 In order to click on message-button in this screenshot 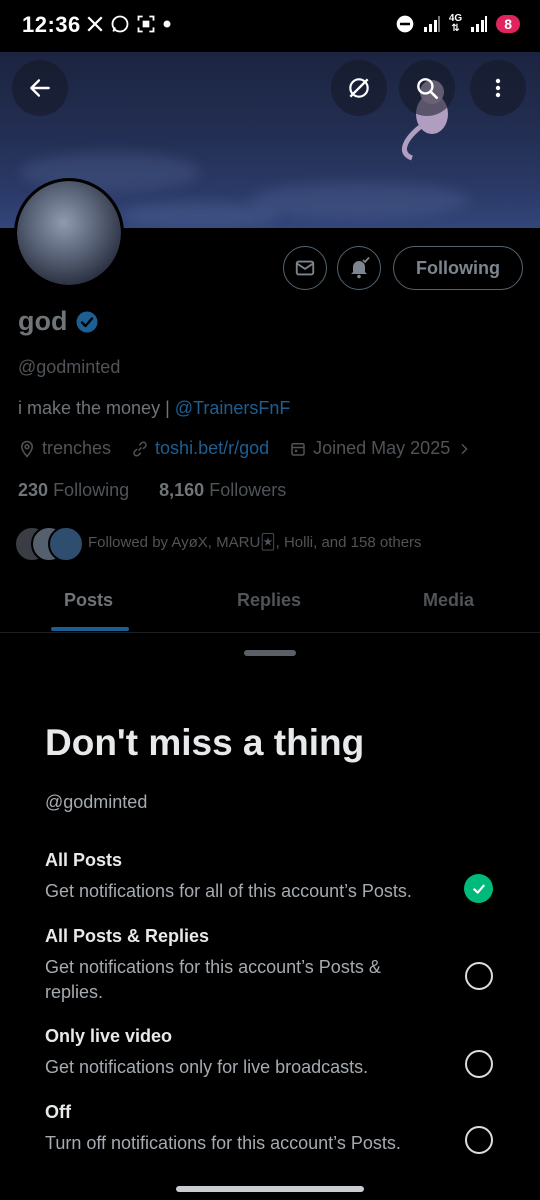, I will do `click(305, 268)`.